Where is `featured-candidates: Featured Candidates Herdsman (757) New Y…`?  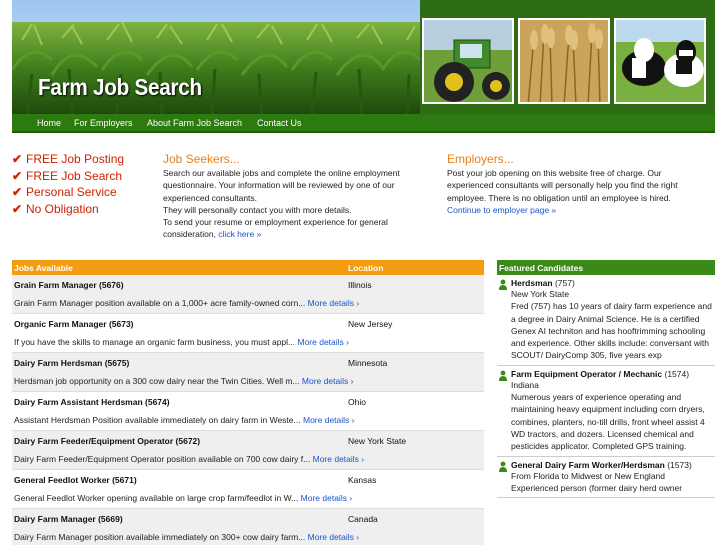
featured-candidates: Featured Candidates Herdsman (757) New Y… is located at coordinates (606, 379).